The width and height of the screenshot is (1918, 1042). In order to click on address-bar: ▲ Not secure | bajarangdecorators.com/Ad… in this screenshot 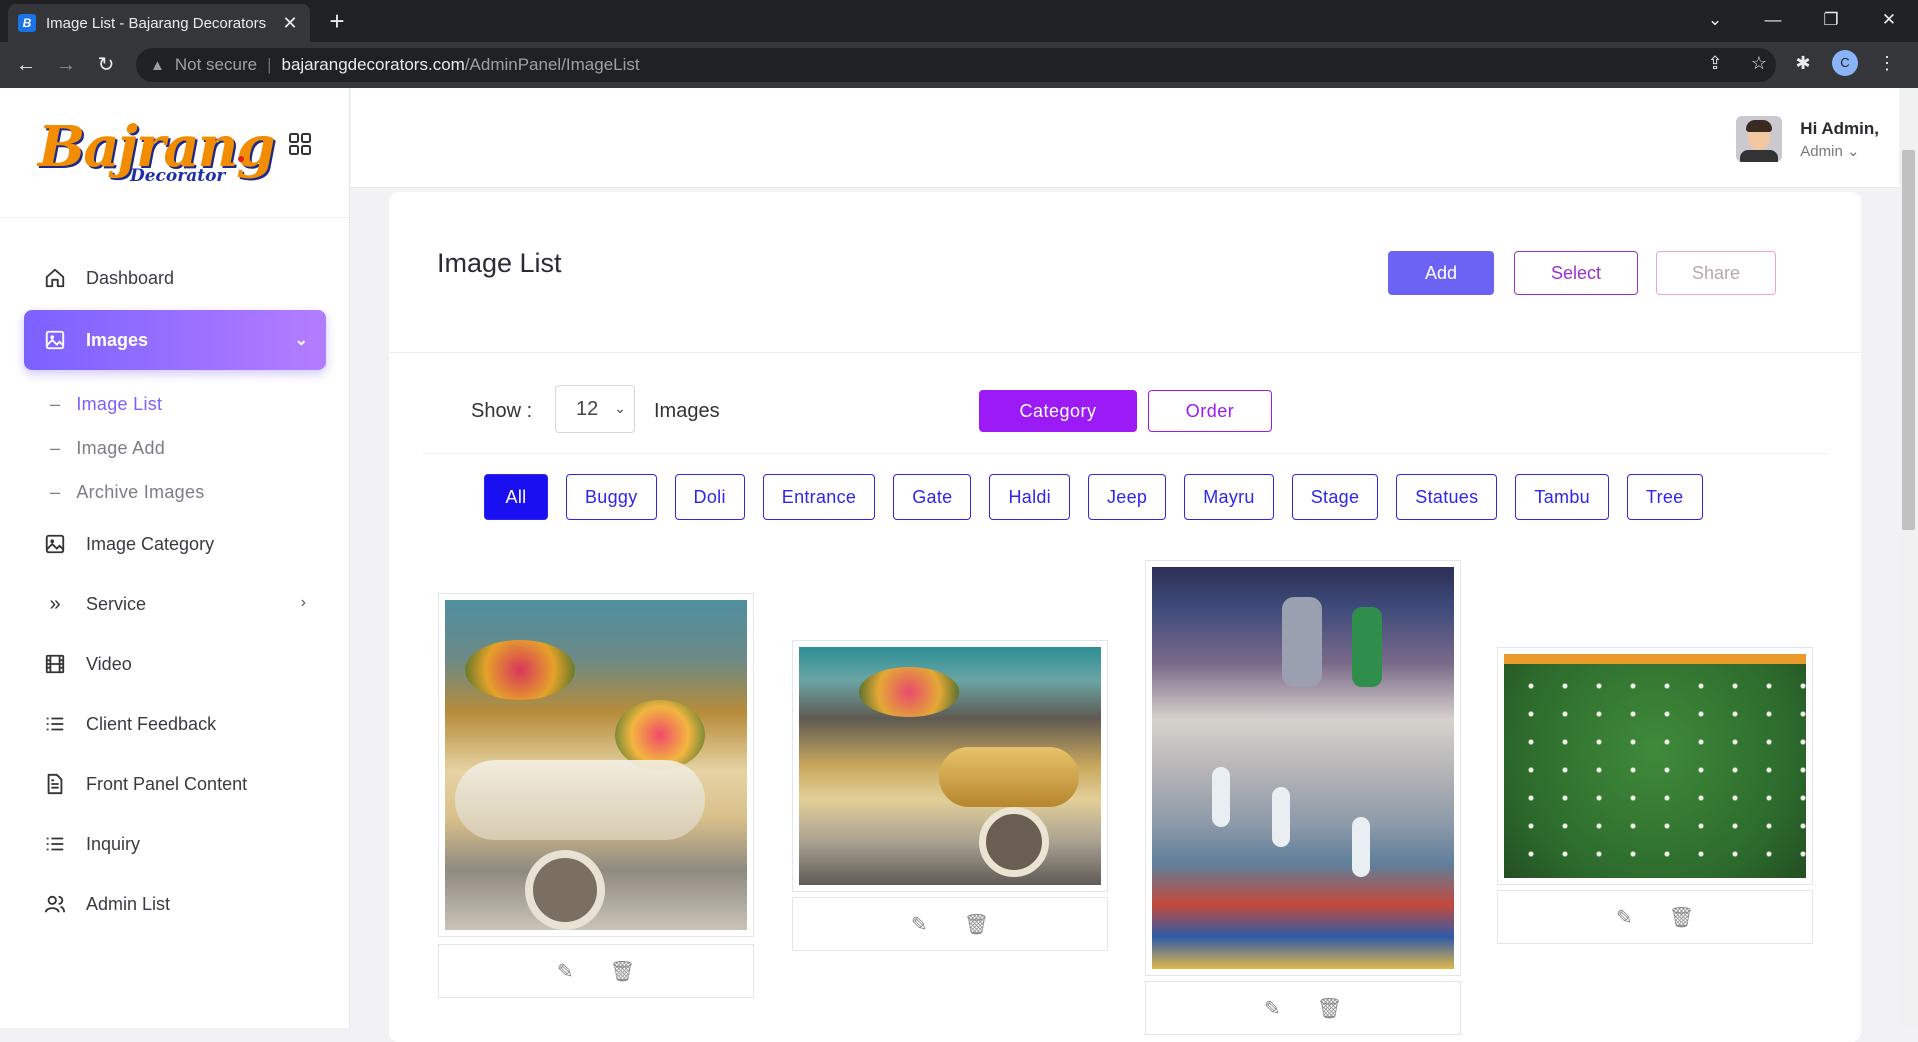, I will do `click(956, 65)`.